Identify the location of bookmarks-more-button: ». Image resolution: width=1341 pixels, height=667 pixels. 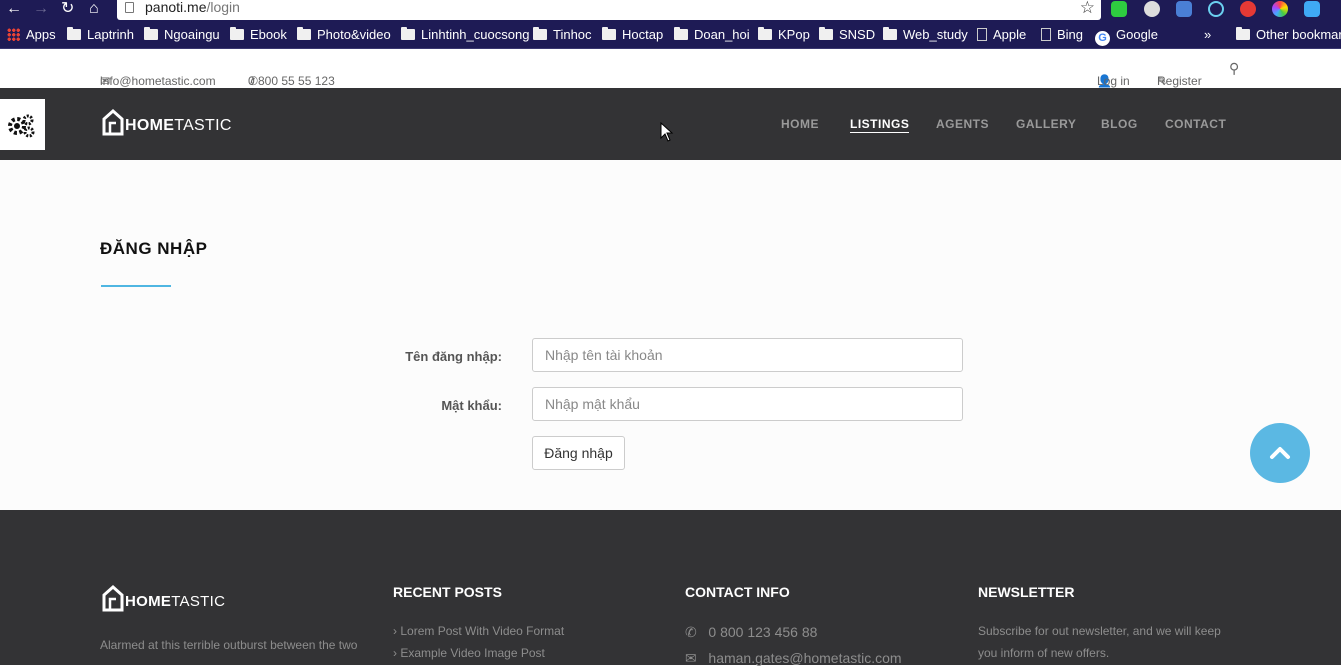
(1207, 35).